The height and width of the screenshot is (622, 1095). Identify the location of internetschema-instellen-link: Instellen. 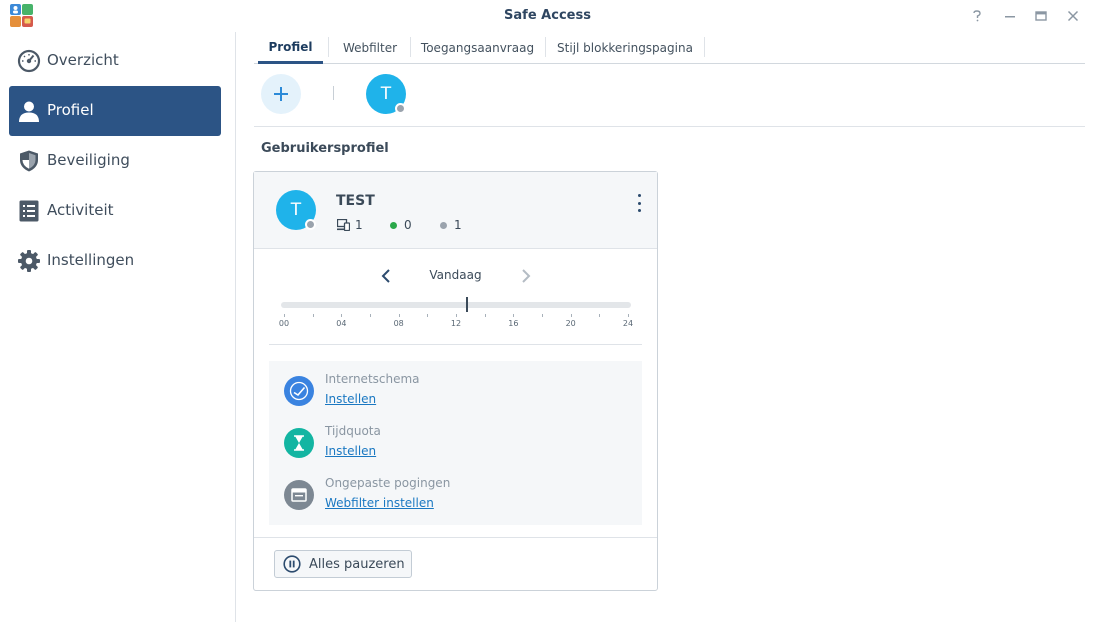
(350, 399).